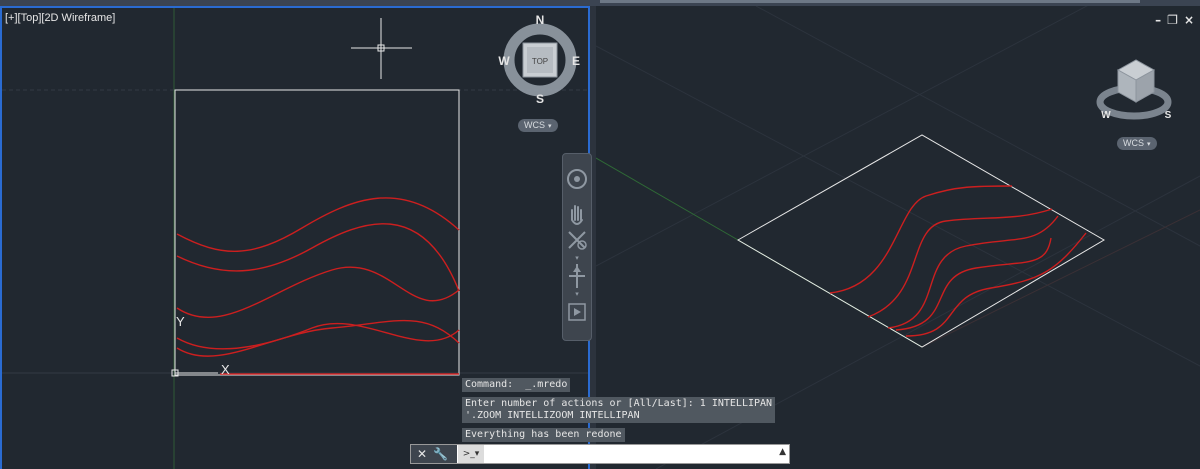 The height and width of the screenshot is (469, 1200). I want to click on navigation-bar: ▾ ▾, so click(577, 247).